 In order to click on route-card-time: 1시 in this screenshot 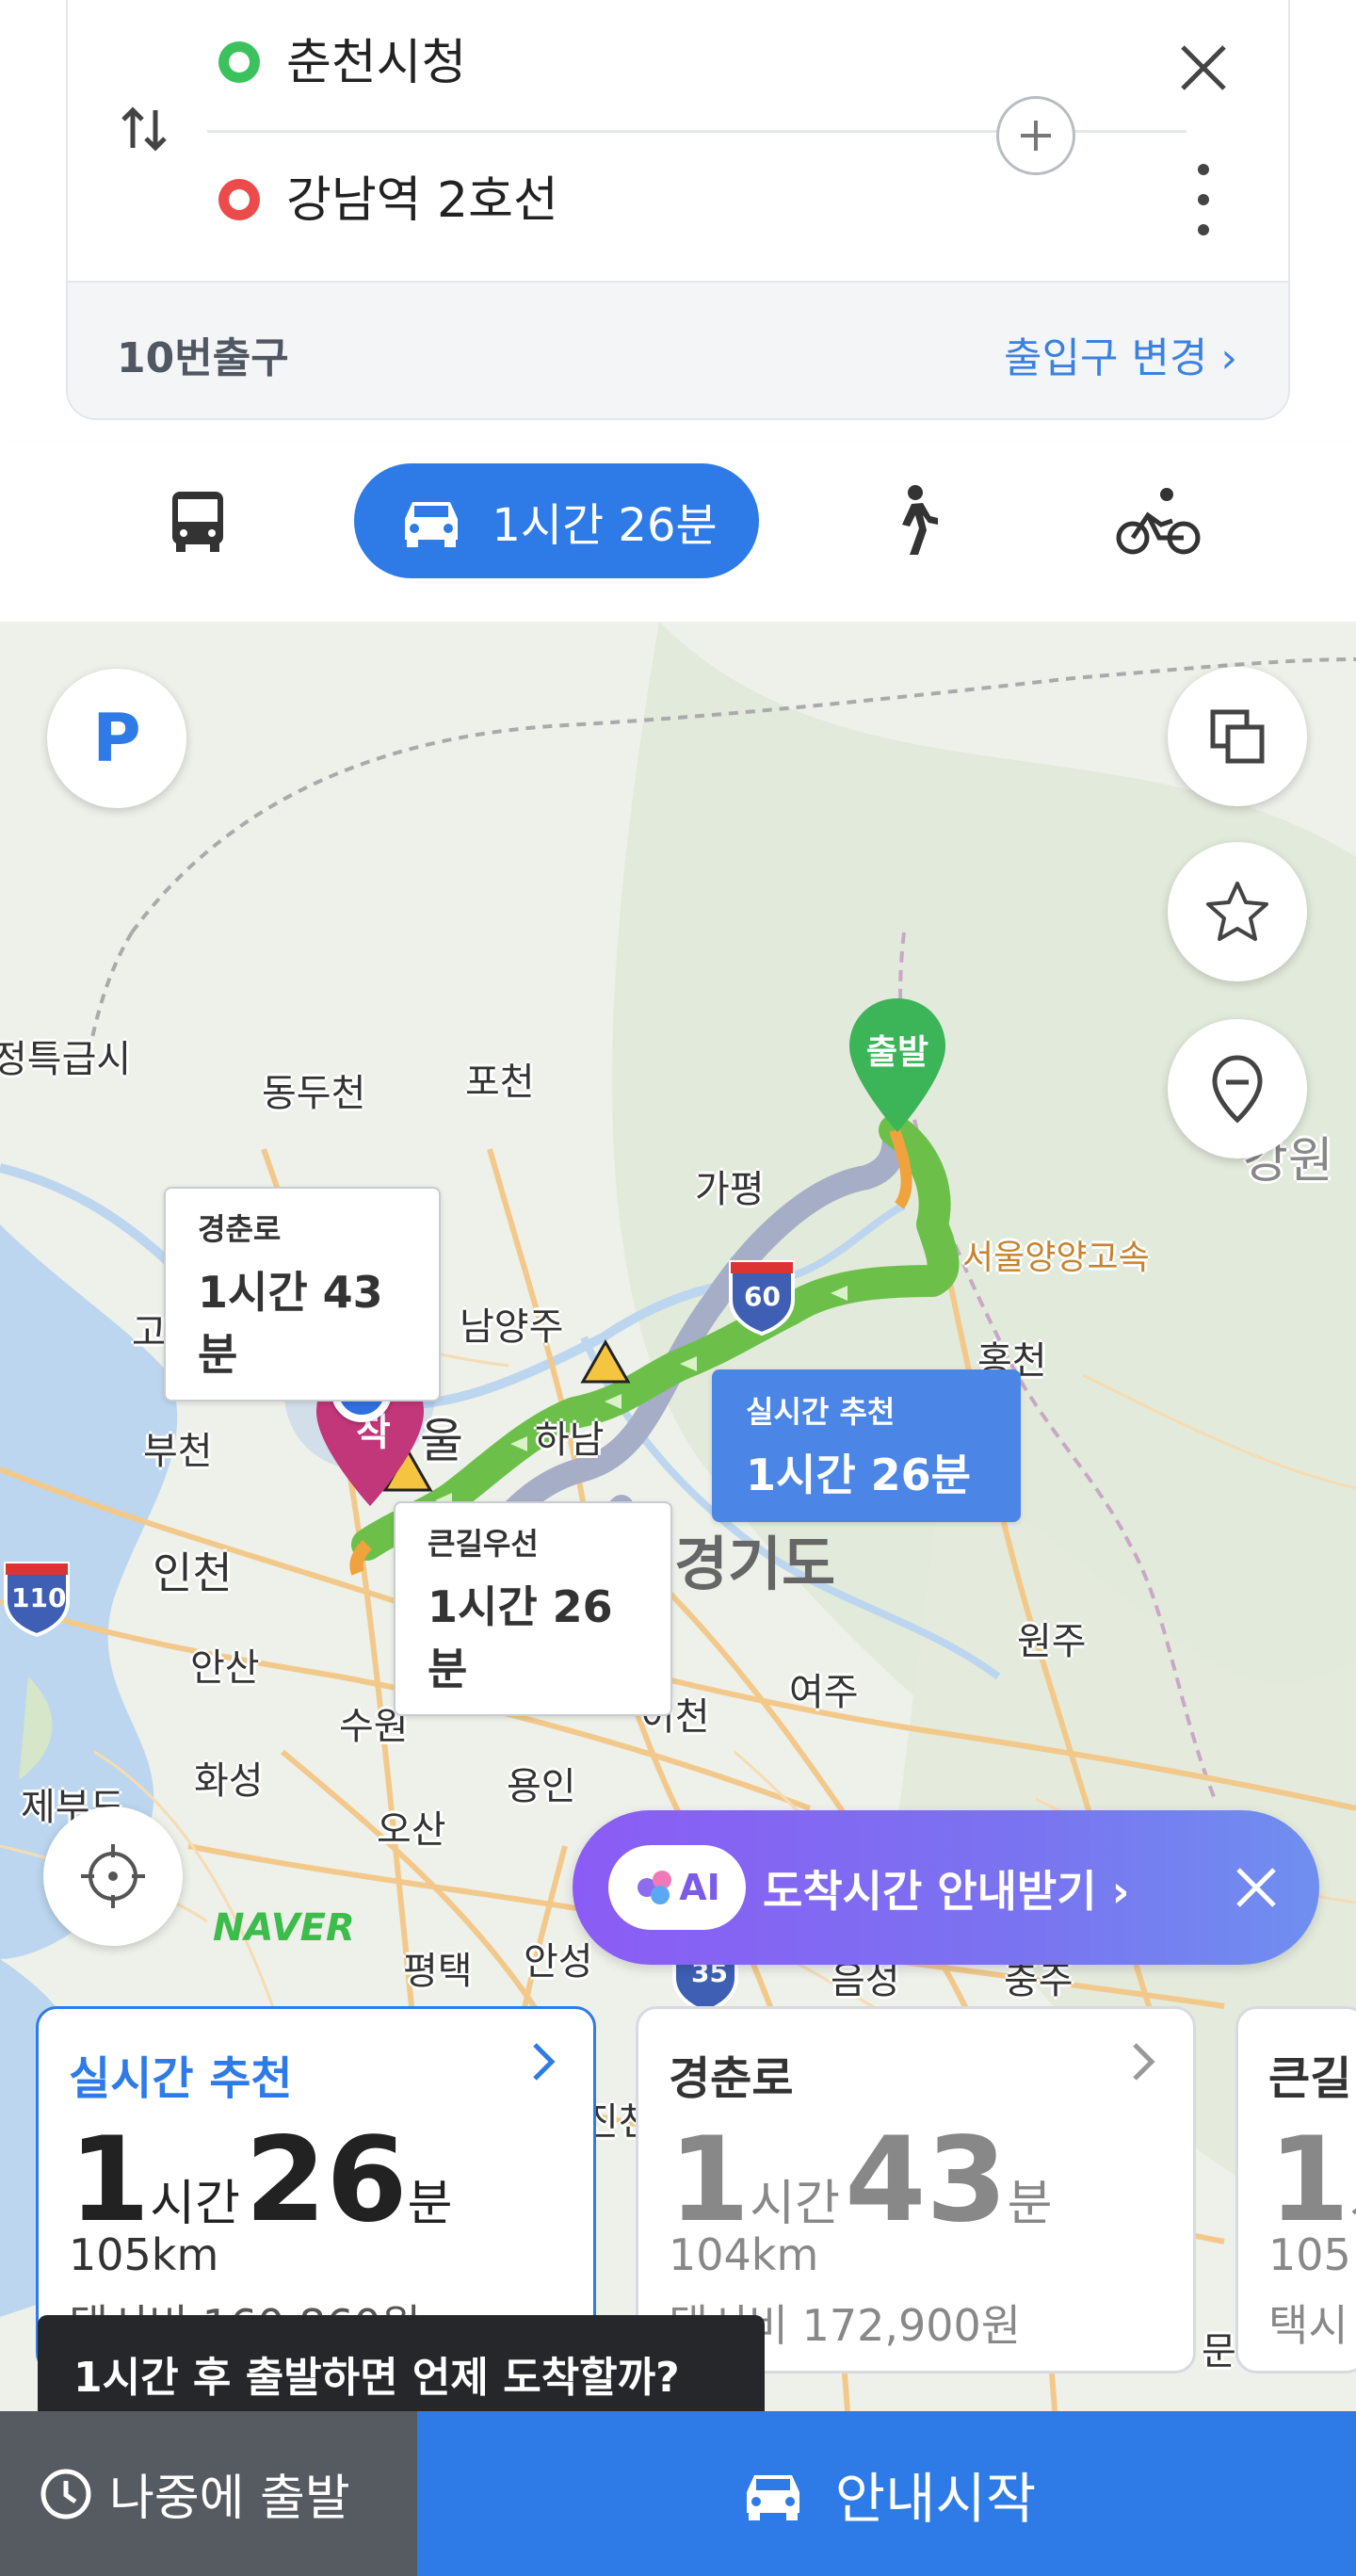, I will do `click(1312, 2180)`.